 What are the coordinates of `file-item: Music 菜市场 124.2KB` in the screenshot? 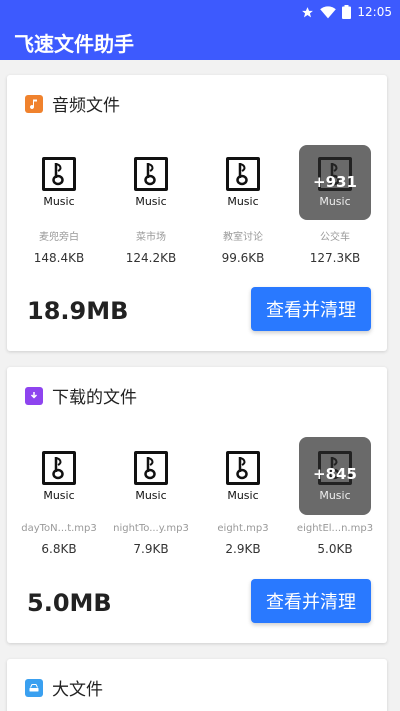 It's located at (151, 205).